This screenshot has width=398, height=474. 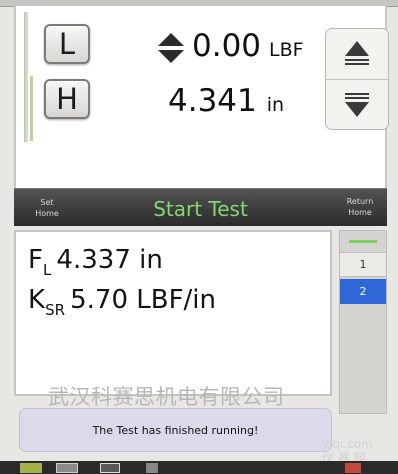 I want to click on displacement-readout: 4.341 in, so click(x=226, y=101).